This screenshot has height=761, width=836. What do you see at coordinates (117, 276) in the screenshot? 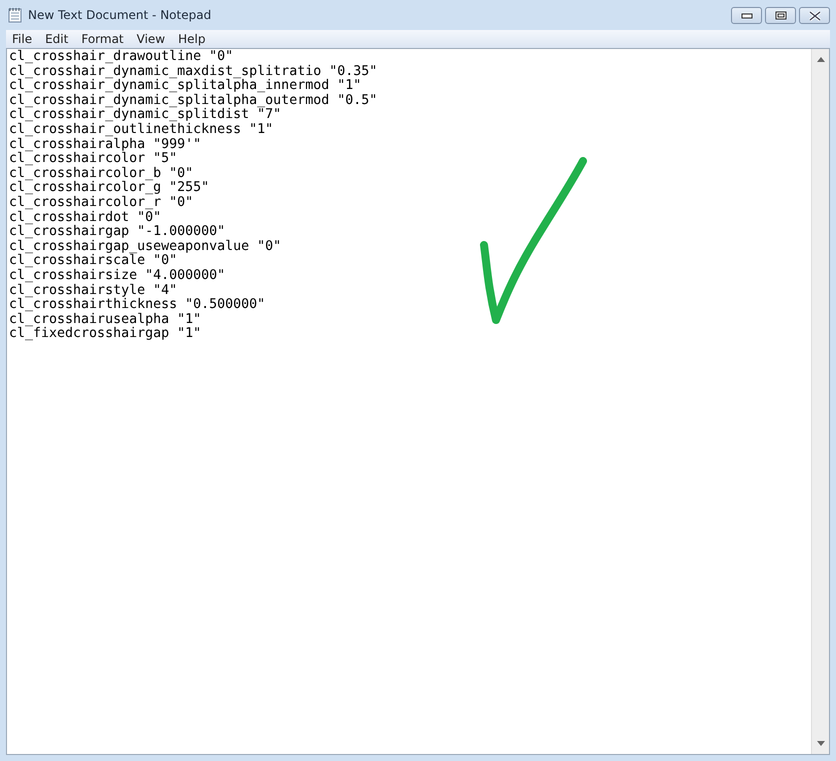
I see `text-line: cl_crosshairsize "4.000000"` at bounding box center [117, 276].